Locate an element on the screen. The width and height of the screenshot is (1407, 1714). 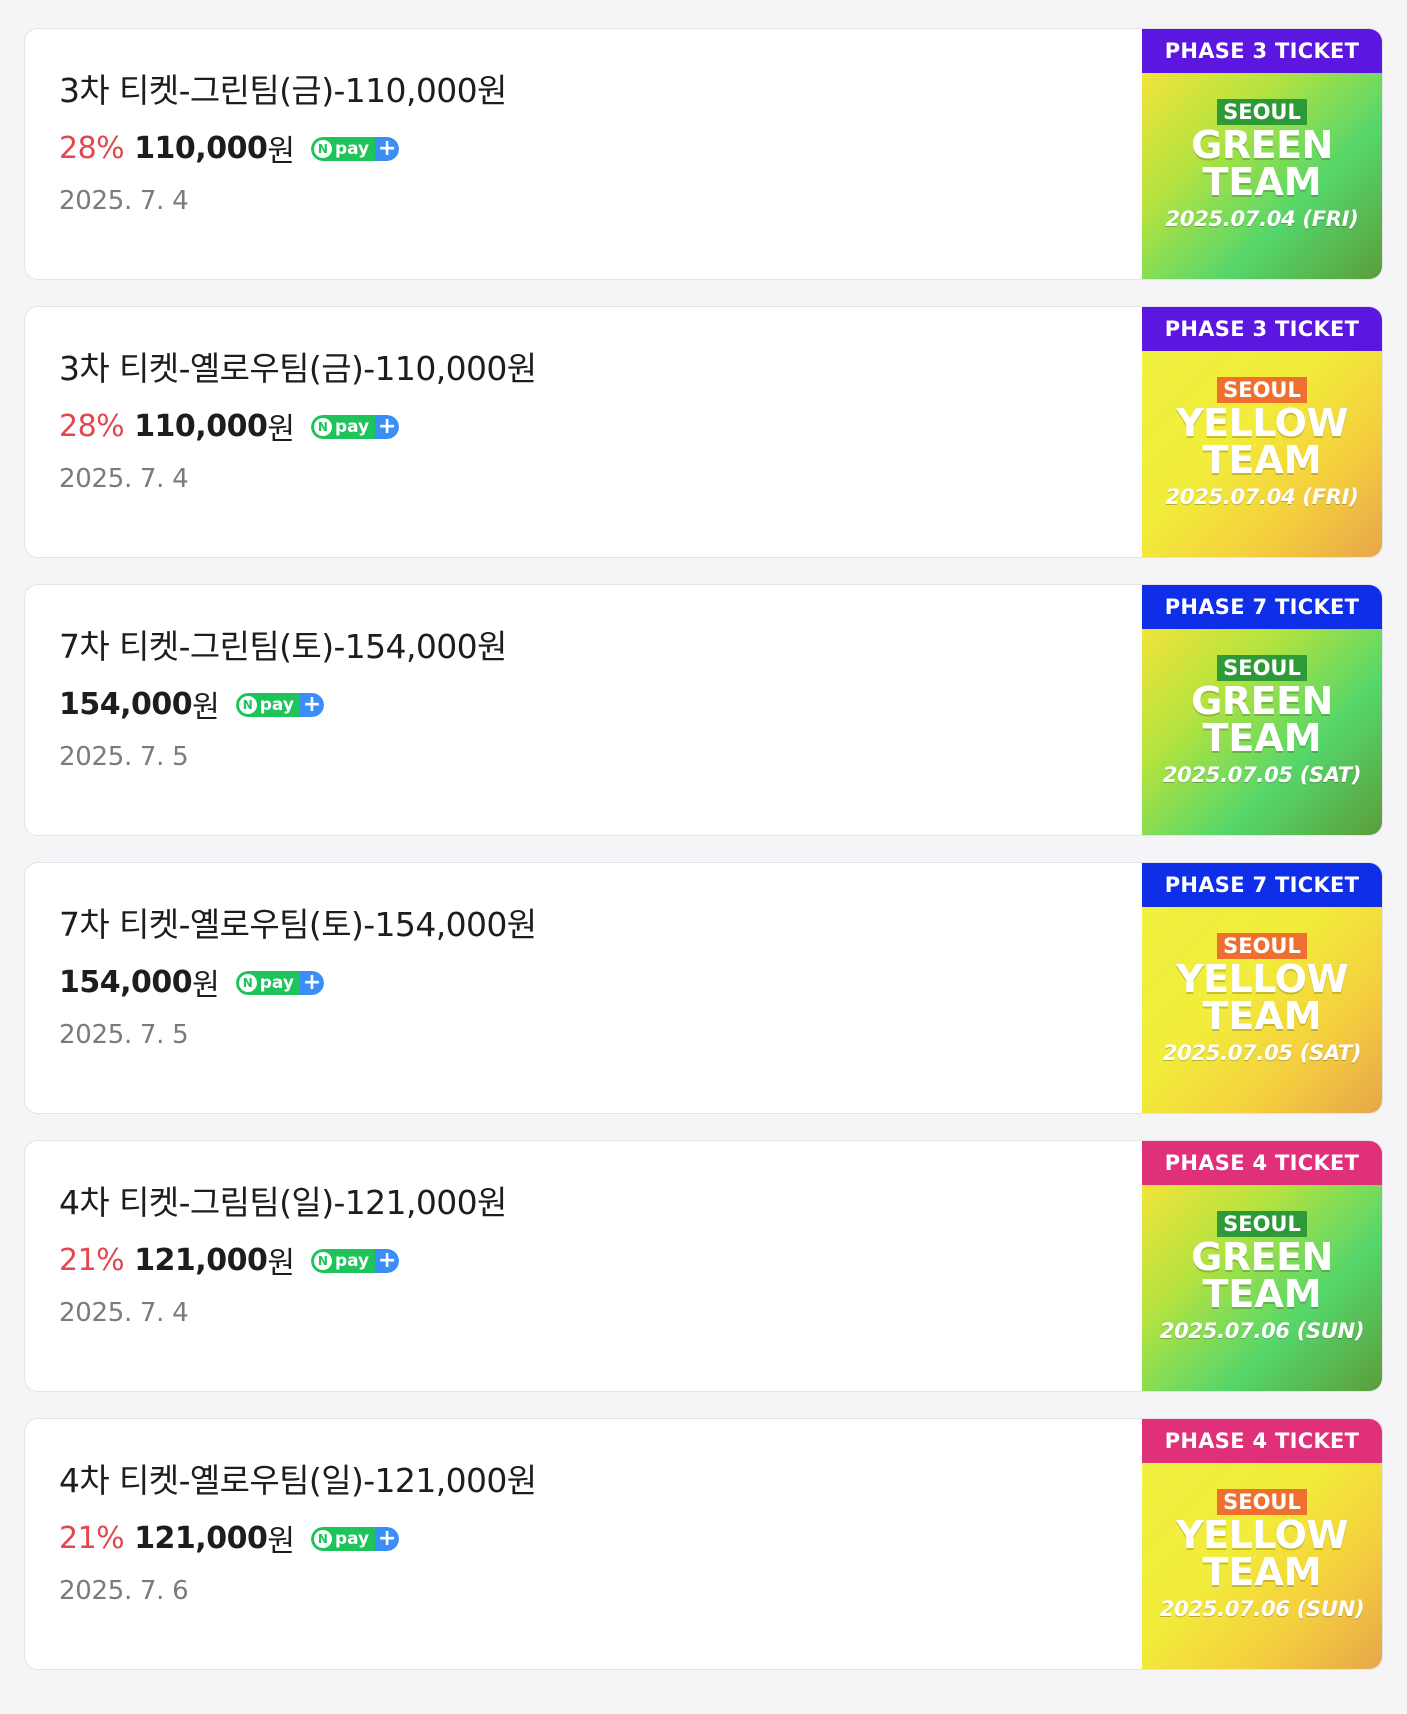
product-title: 7차 티켓-옐로우팀(토)-154,000원 is located at coordinates (590, 925).